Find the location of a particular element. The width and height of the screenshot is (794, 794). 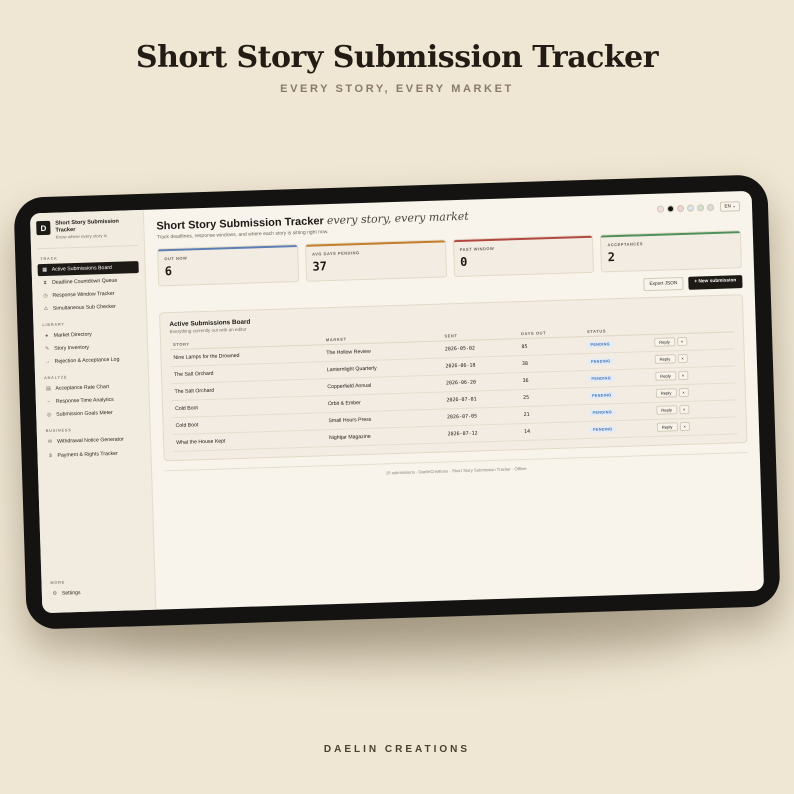

cell-days-out: 85 is located at coordinates (551, 346).